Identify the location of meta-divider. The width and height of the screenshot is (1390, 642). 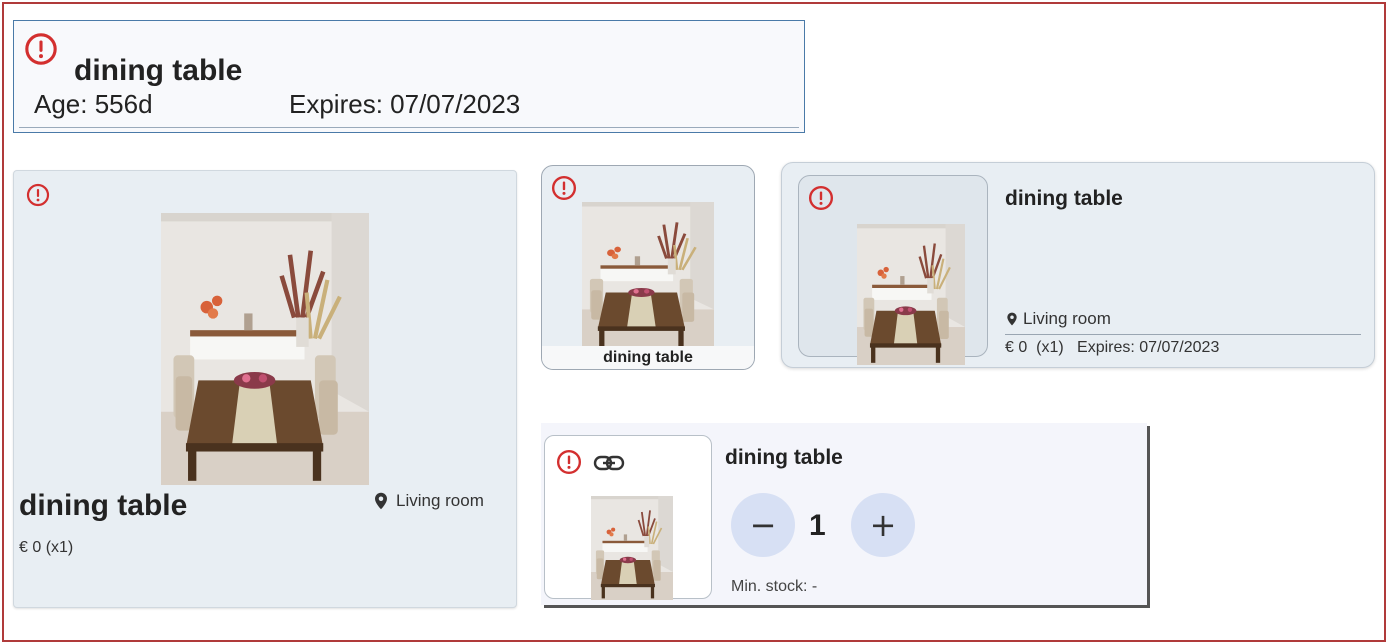
(1183, 334).